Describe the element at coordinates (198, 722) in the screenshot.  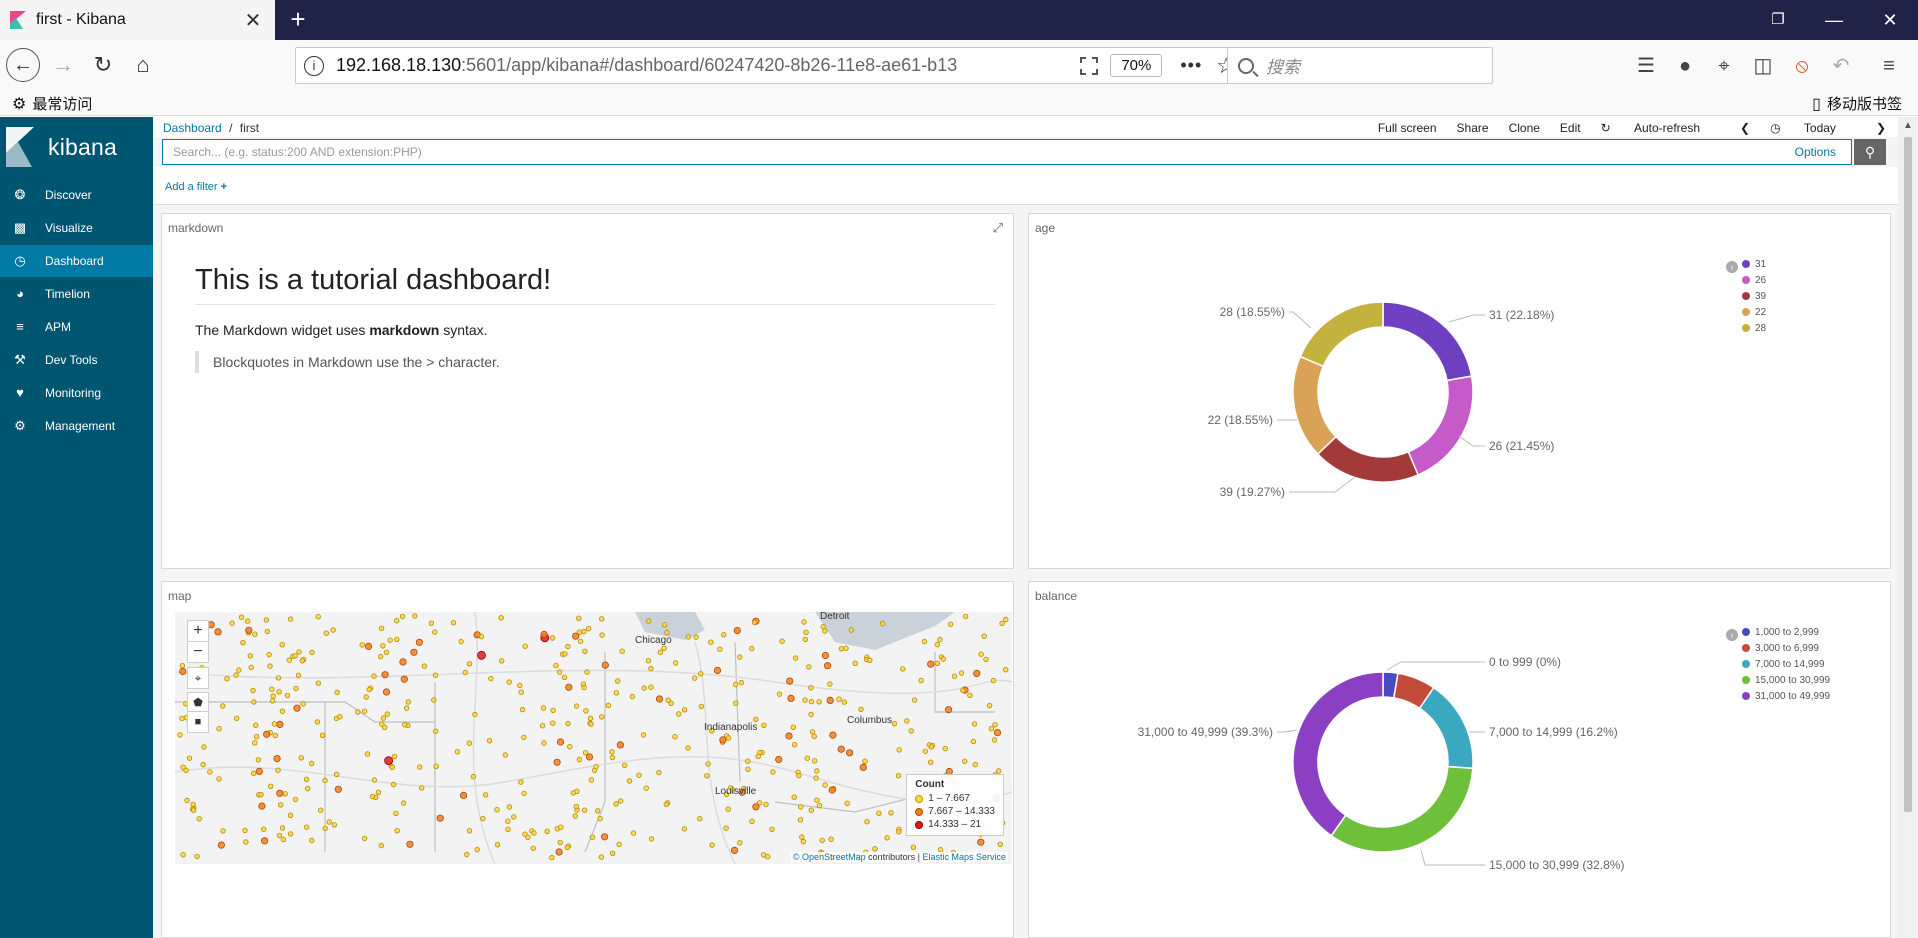
I see `draw-rectangle-icon: ■` at that location.